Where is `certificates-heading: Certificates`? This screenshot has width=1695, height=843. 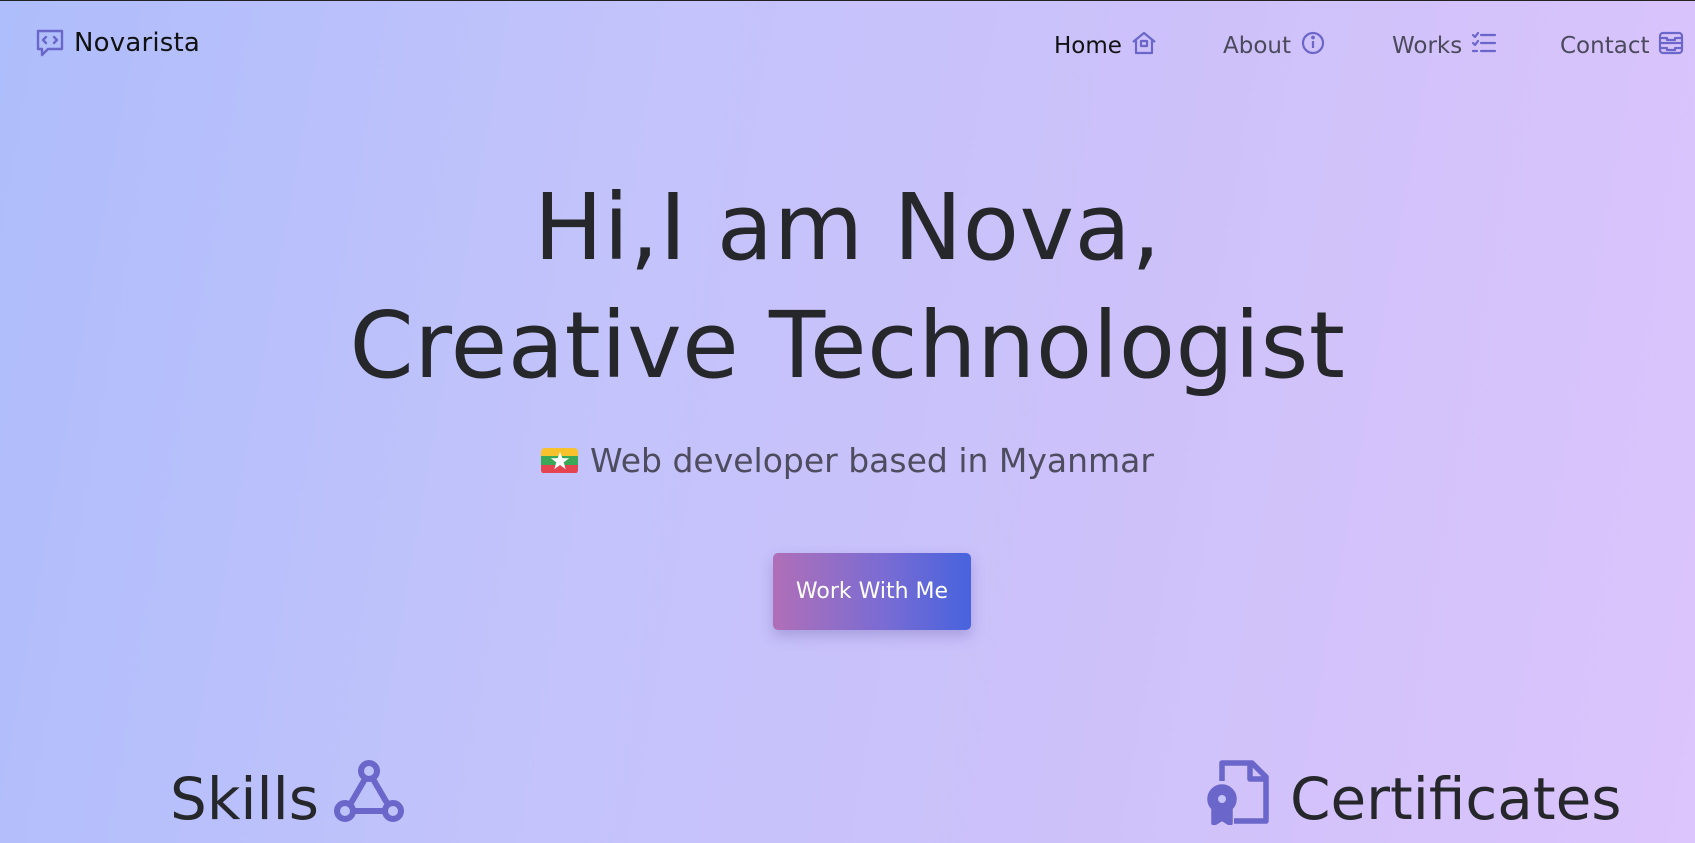
certificates-heading: Certificates is located at coordinates (1413, 799).